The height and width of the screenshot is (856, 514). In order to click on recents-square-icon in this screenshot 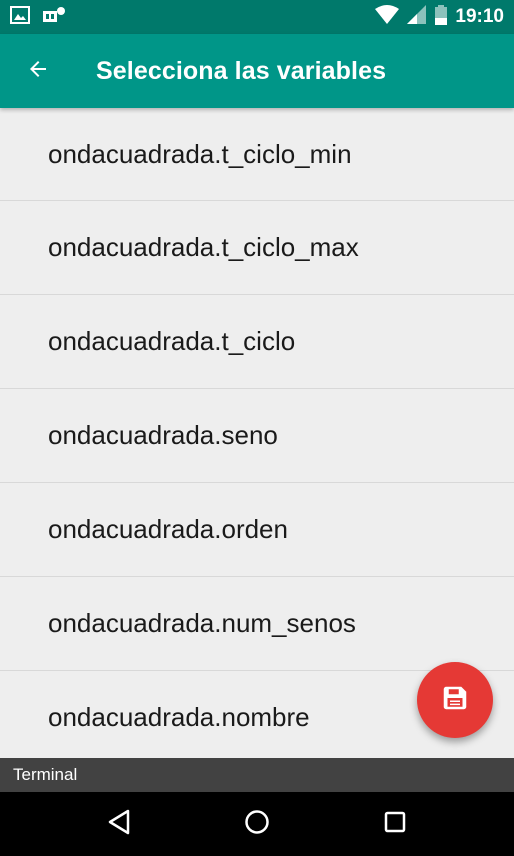, I will do `click(395, 824)`.